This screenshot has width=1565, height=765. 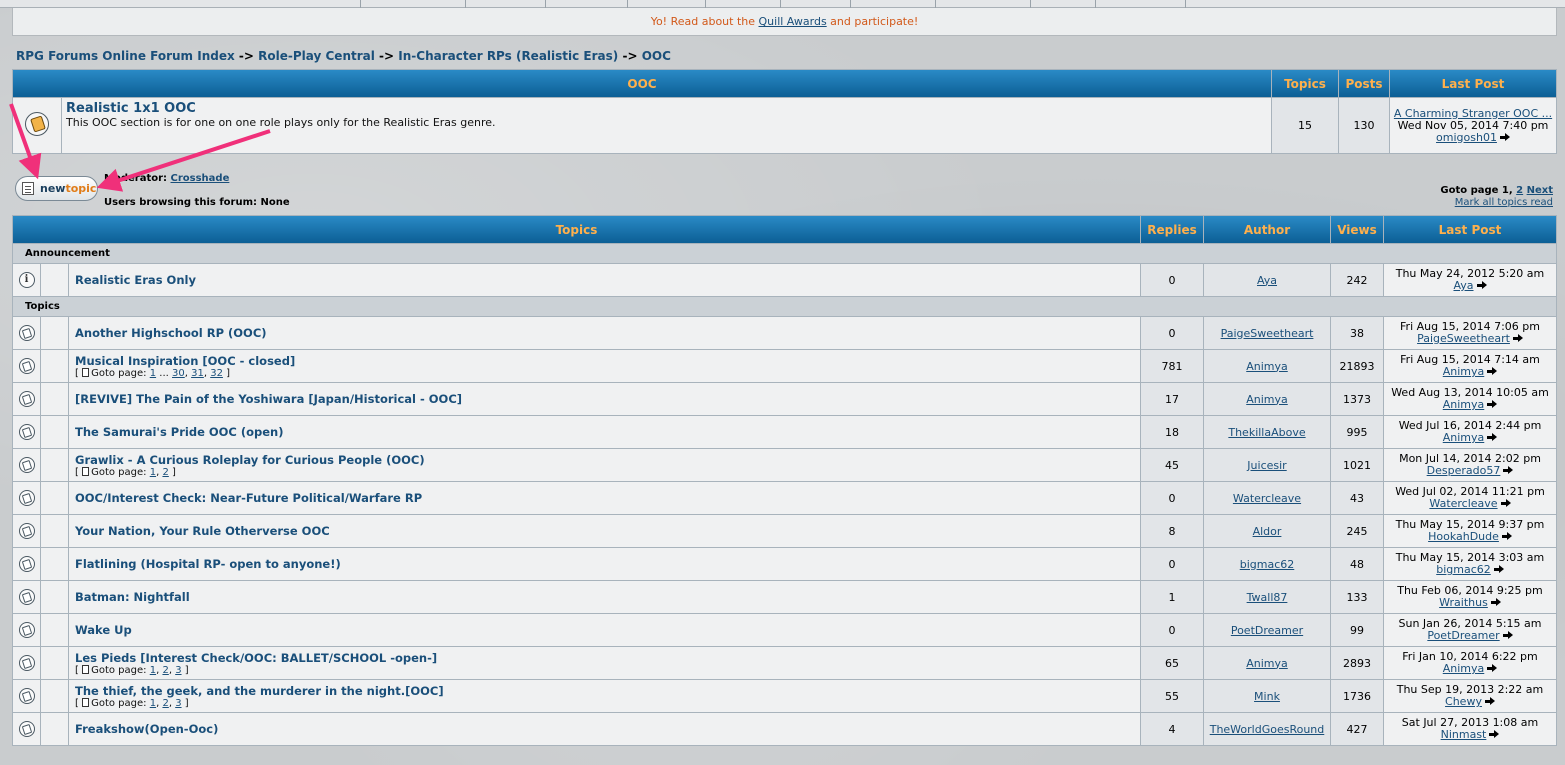 What do you see at coordinates (1463, 285) in the screenshot?
I see `last-post-user-link: Aya` at bounding box center [1463, 285].